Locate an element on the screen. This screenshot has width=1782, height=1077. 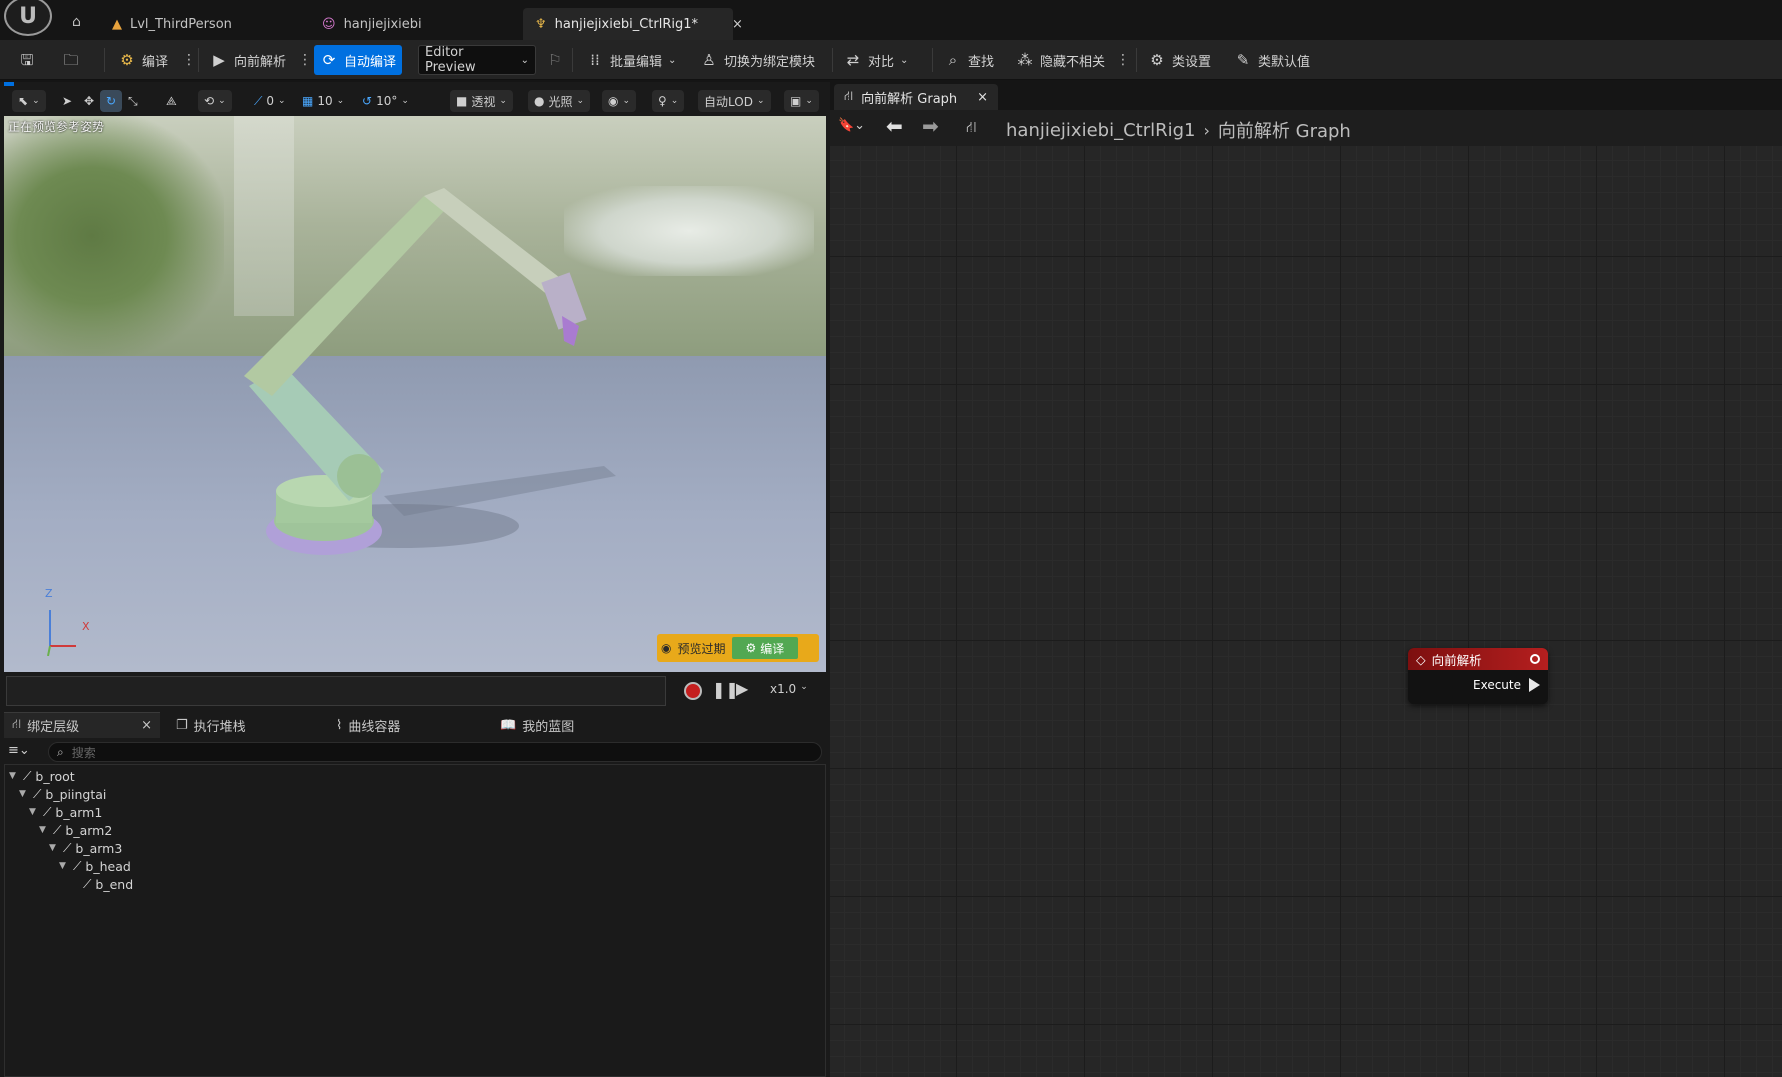
grid-snap-dropdown: ▦ 10 ⌄ is located at coordinates (323, 101).